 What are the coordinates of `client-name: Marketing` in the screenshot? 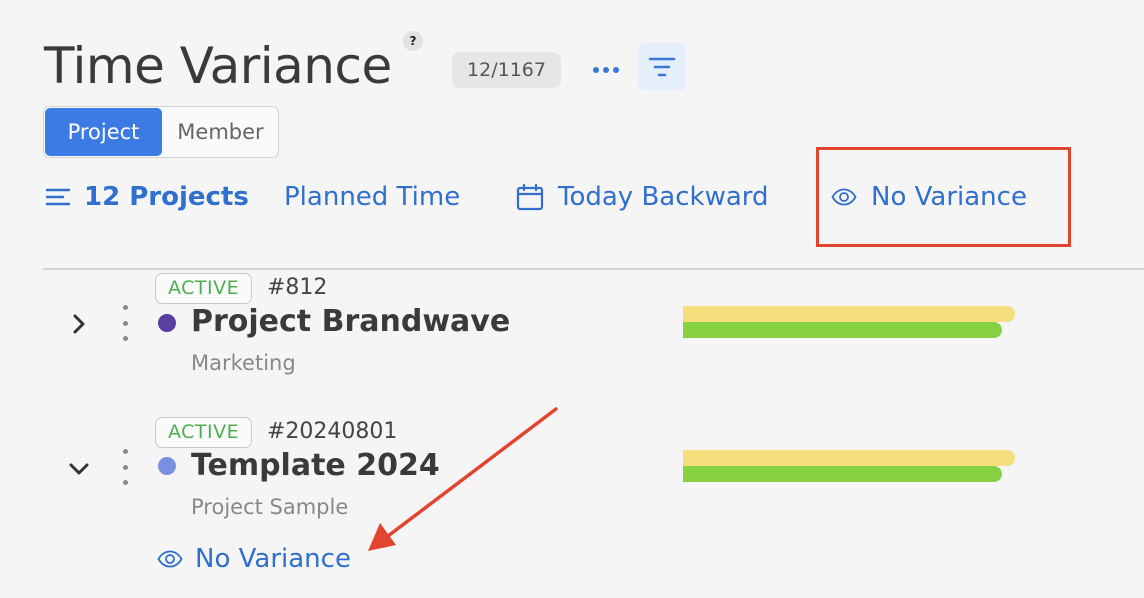 It's located at (243, 363).